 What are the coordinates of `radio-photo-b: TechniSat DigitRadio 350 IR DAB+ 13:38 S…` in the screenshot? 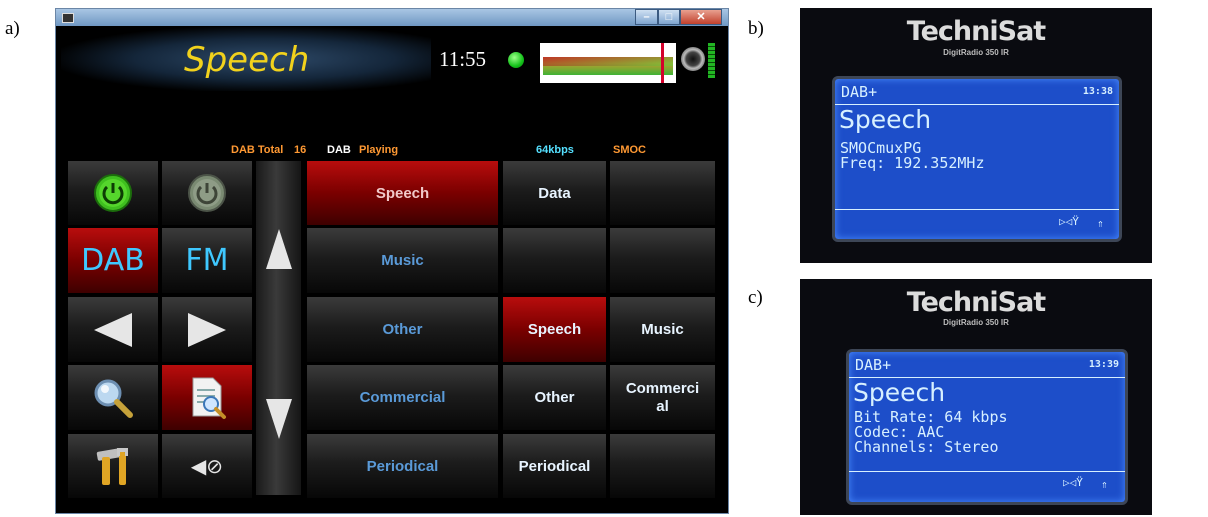 It's located at (976, 135).